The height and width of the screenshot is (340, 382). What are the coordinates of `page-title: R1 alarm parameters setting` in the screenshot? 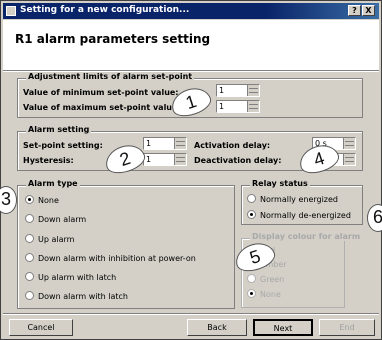 It's located at (113, 39).